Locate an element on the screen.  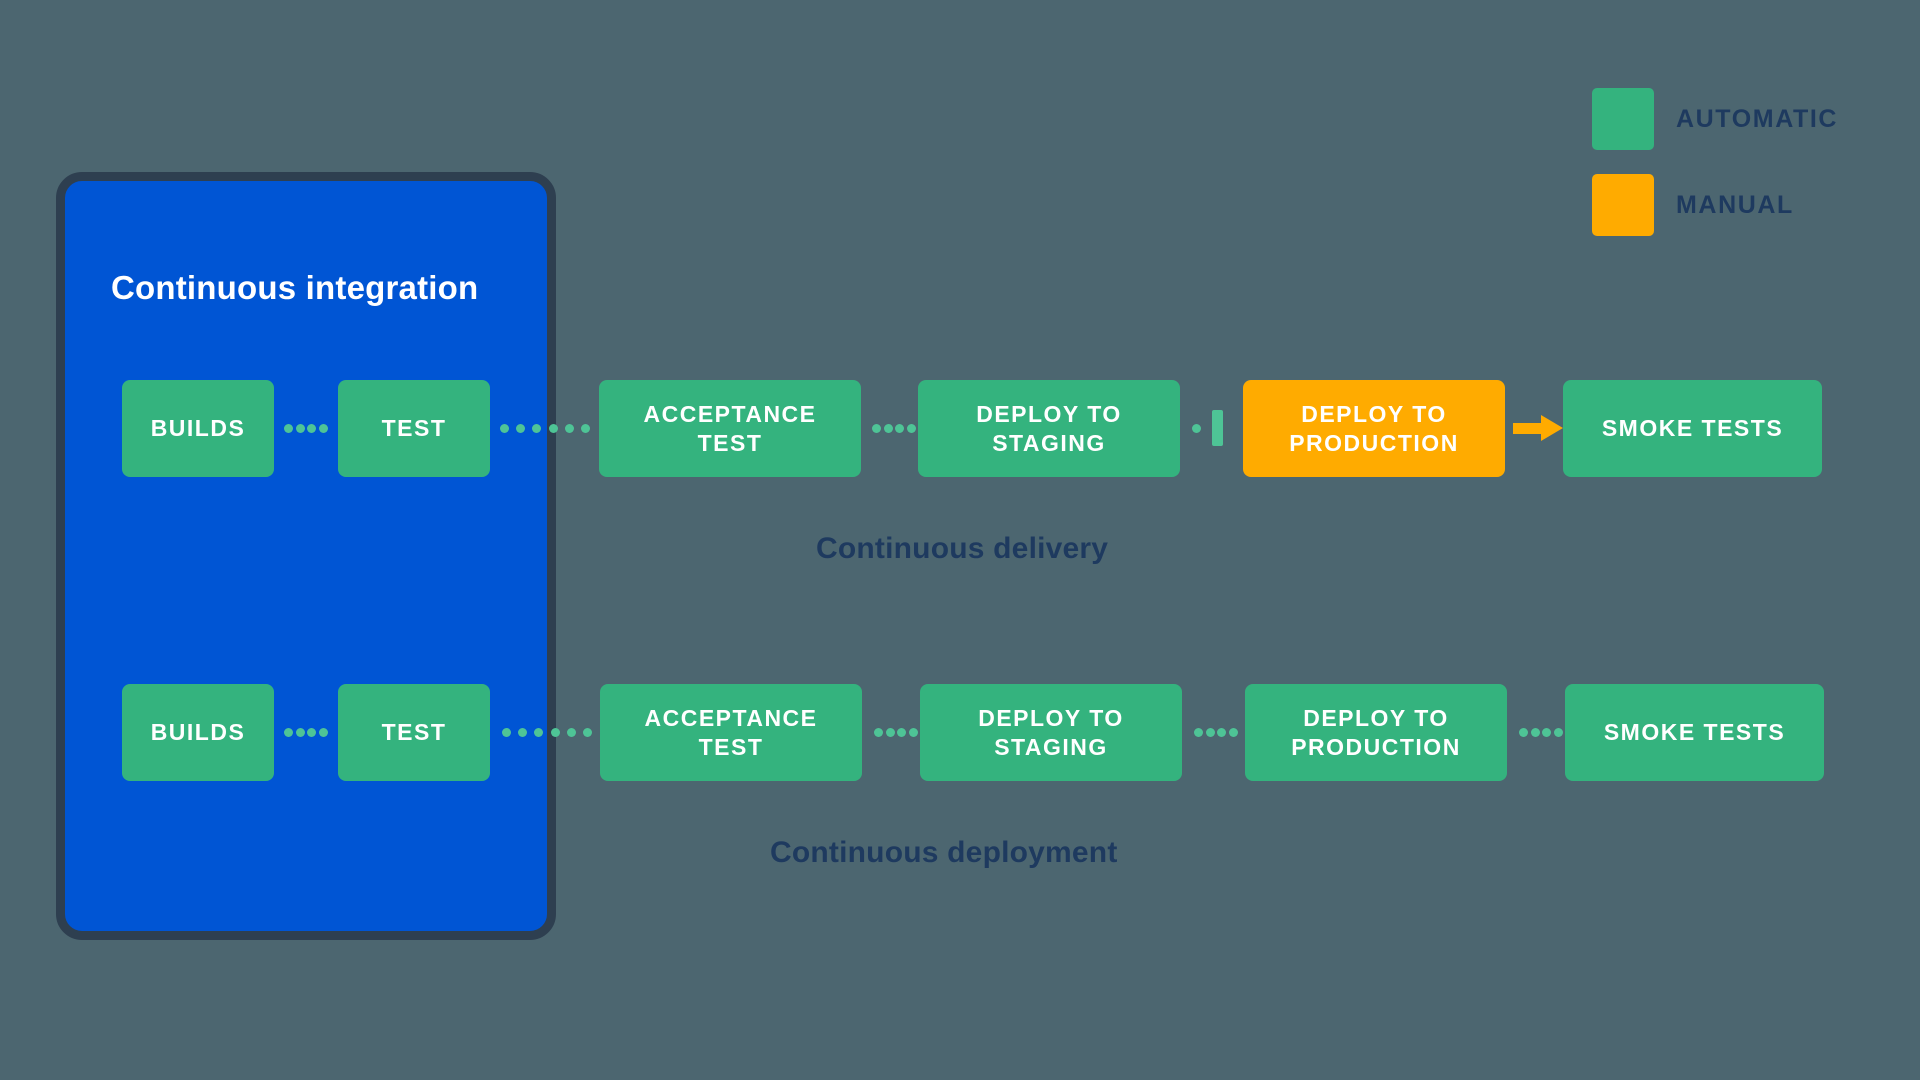
node-smoke-tests-delivery: SMOKE TESTS is located at coordinates (1692, 428).